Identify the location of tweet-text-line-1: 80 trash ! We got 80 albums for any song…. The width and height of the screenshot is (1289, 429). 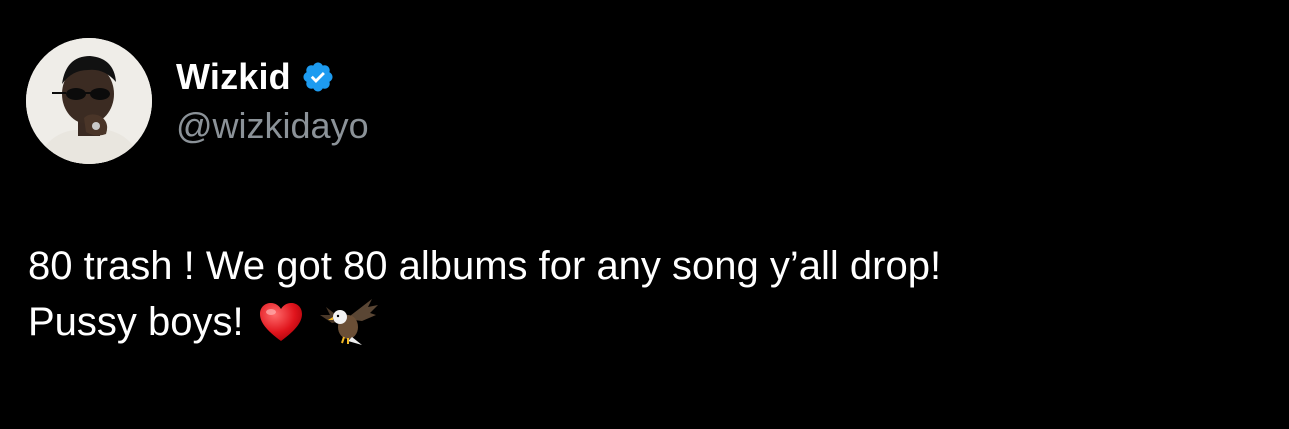
(638, 266).